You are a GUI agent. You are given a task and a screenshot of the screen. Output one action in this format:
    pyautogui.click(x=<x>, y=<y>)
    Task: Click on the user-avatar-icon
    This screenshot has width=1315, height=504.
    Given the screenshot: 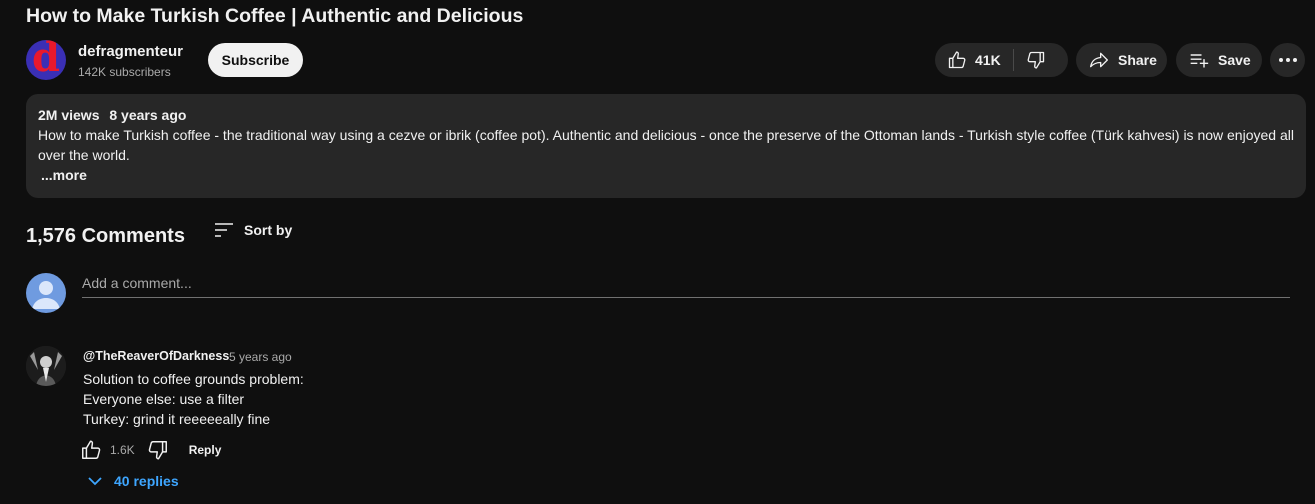 What is the action you would take?
    pyautogui.click(x=46, y=295)
    